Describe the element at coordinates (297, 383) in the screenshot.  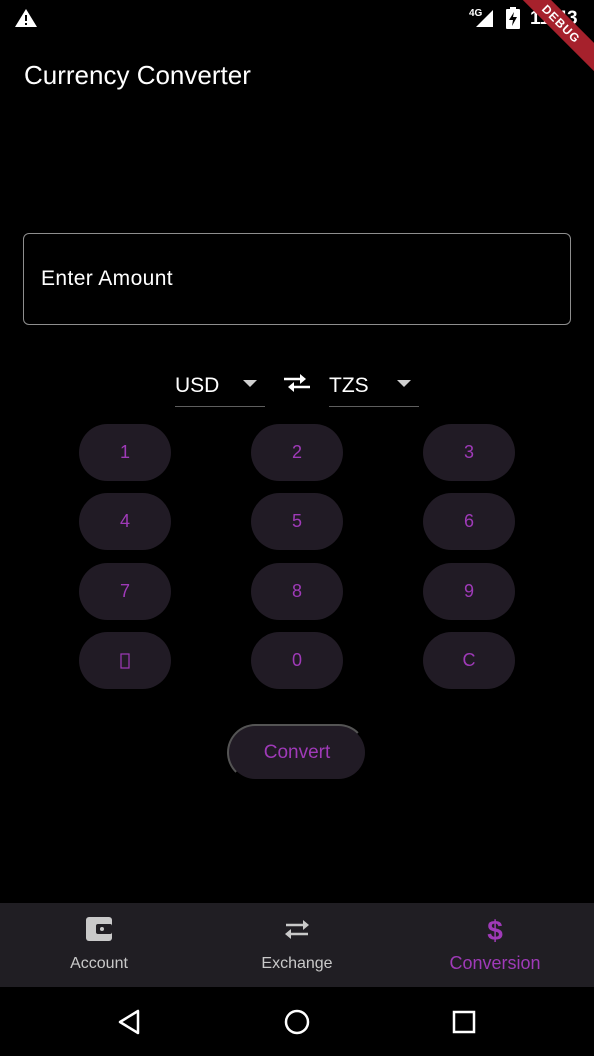
I see `swap-arrows-icon` at that location.